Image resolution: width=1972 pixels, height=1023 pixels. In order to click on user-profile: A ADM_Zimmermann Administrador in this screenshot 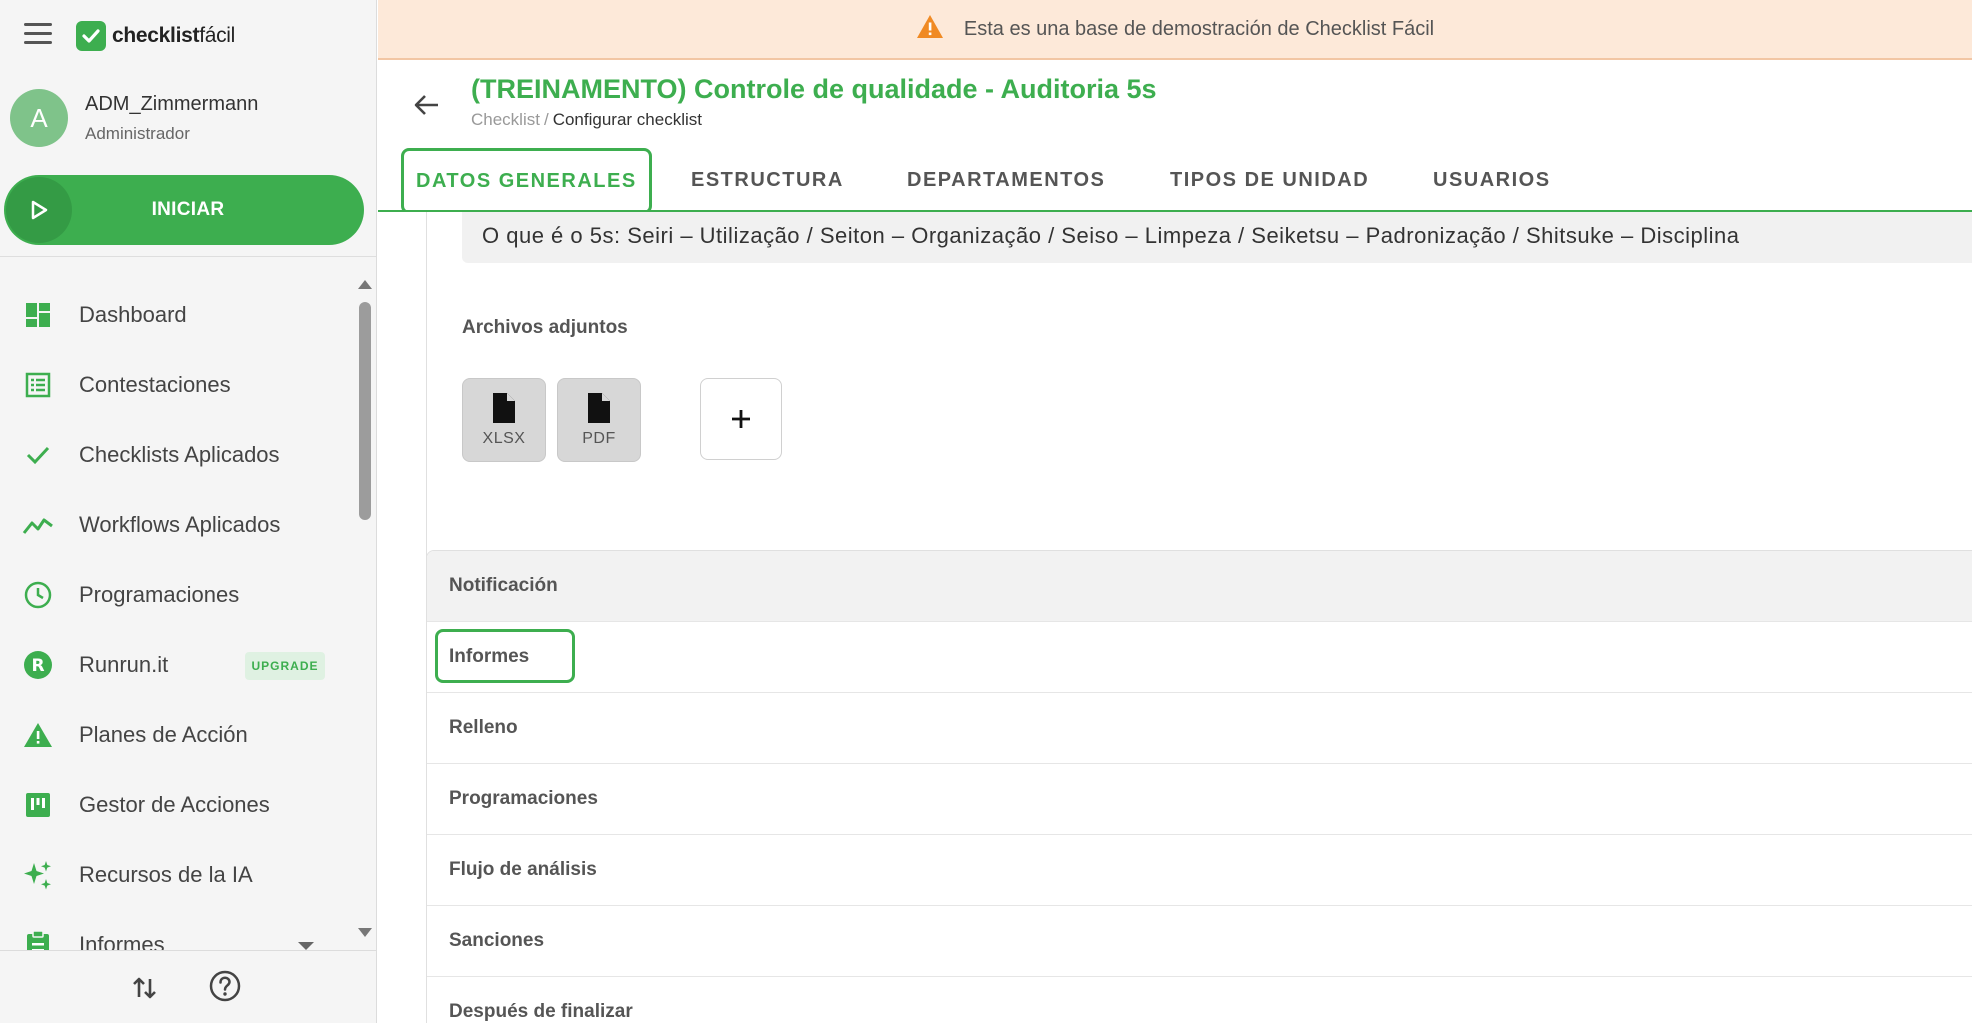, I will do `click(134, 118)`.